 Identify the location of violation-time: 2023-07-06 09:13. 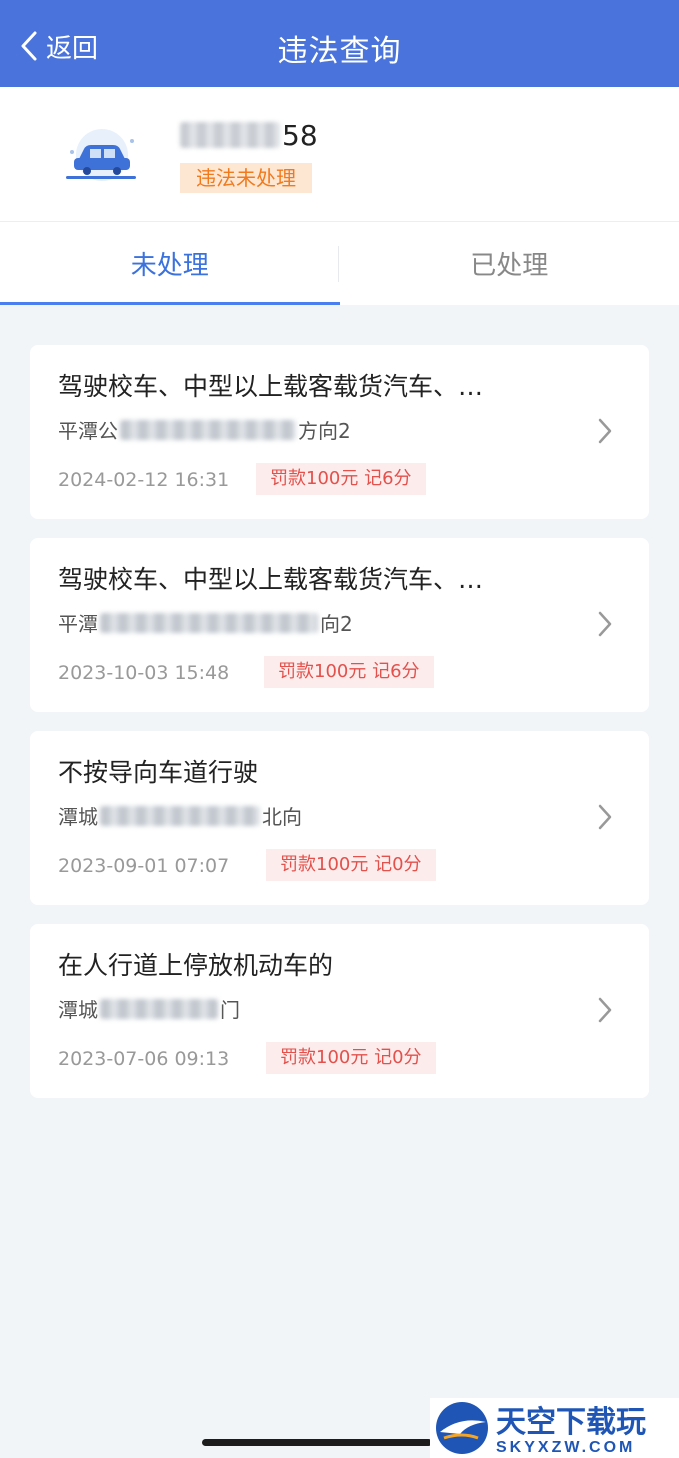
(144, 1059).